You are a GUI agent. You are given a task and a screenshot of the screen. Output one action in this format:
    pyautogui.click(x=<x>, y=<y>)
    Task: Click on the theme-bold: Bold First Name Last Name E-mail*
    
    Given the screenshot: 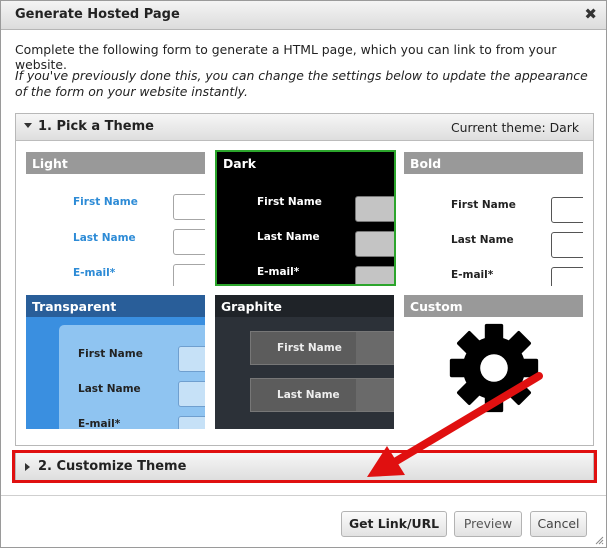 What is the action you would take?
    pyautogui.click(x=493, y=219)
    